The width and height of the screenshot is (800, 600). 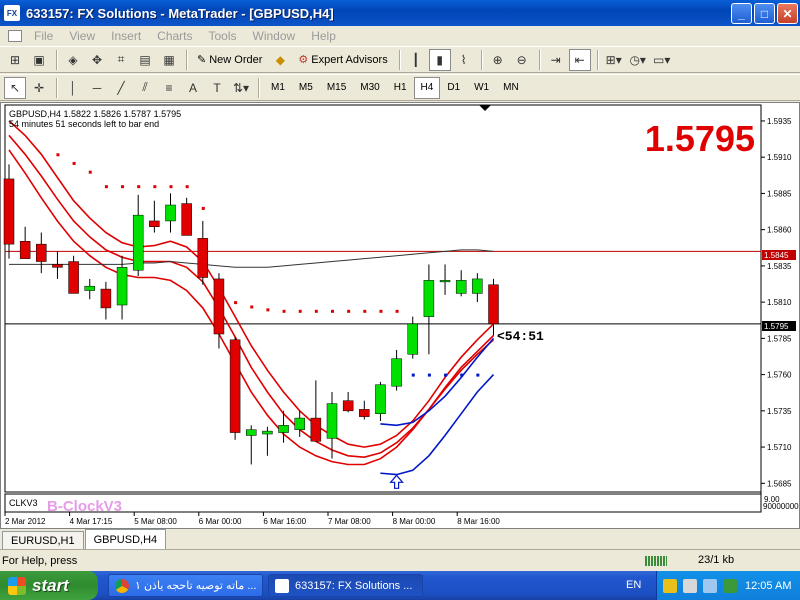 What do you see at coordinates (193, 88) in the screenshot?
I see `text-tool-icon: A` at bounding box center [193, 88].